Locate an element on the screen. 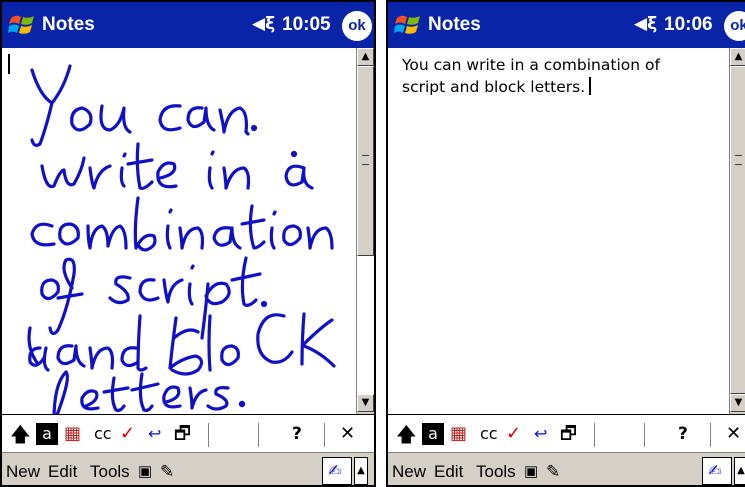 The width and height of the screenshot is (745, 487). note-text-line-2-text: script and block letters. is located at coordinates (494, 87).